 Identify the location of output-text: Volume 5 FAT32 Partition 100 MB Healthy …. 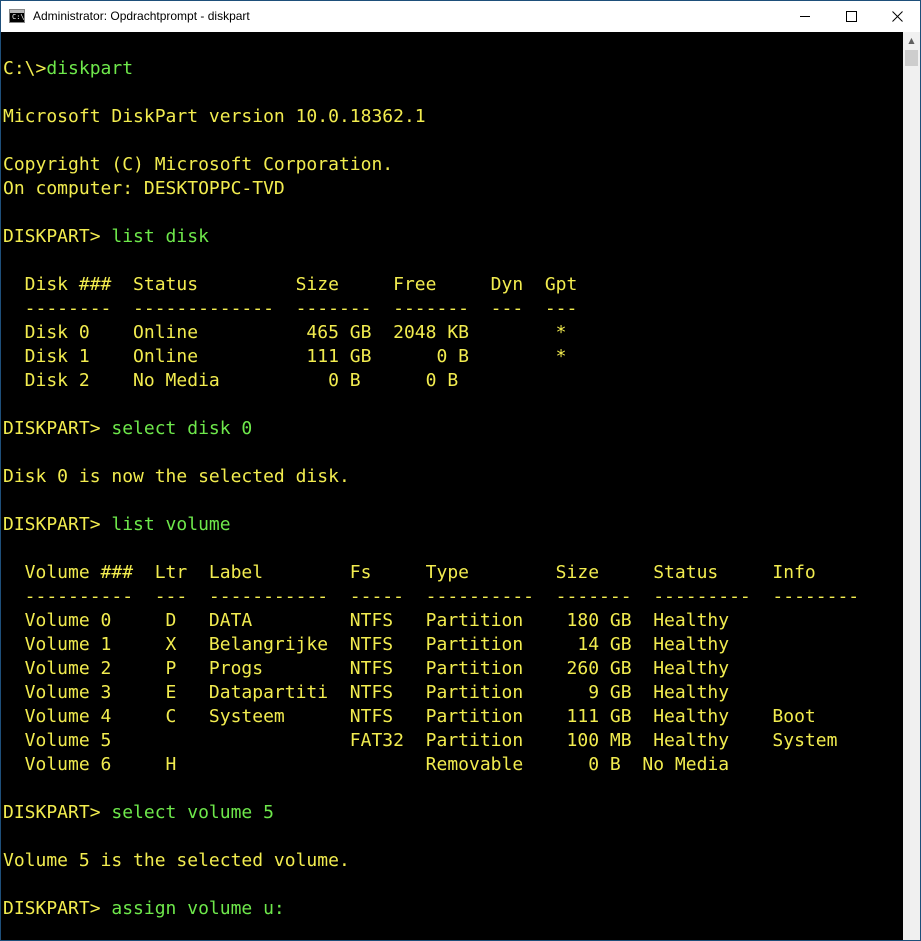
(420, 740).